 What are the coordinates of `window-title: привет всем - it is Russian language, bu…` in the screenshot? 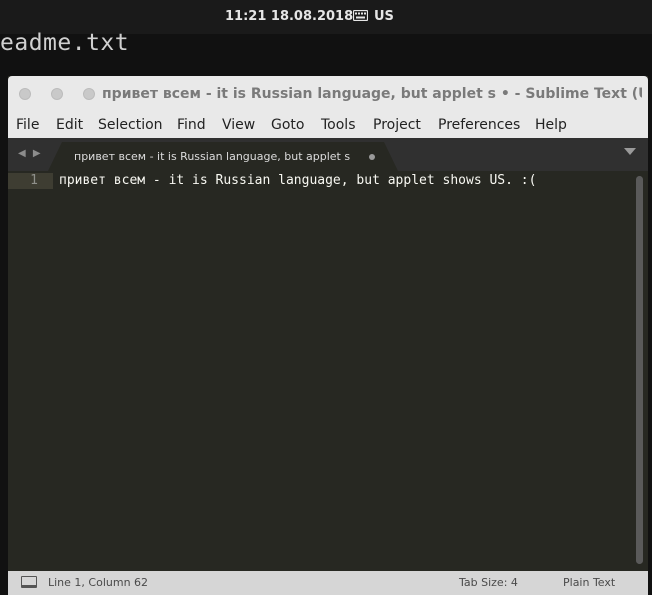 It's located at (372, 94).